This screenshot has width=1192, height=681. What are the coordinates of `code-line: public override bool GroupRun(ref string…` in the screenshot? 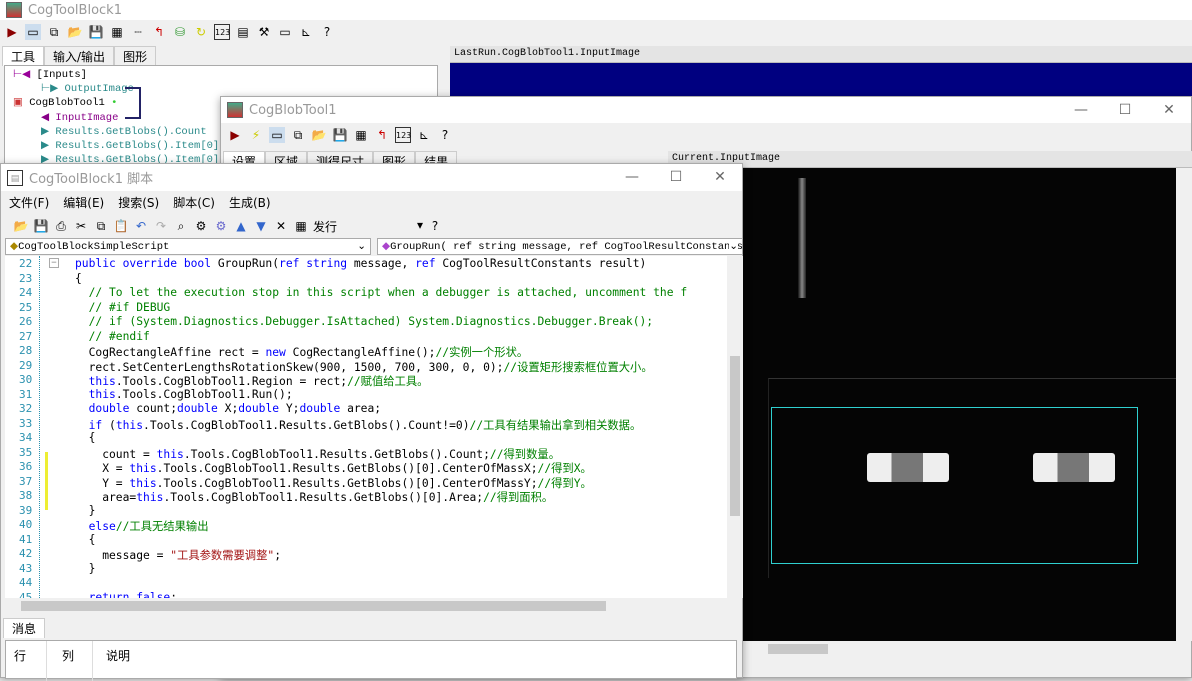 It's located at (360, 263).